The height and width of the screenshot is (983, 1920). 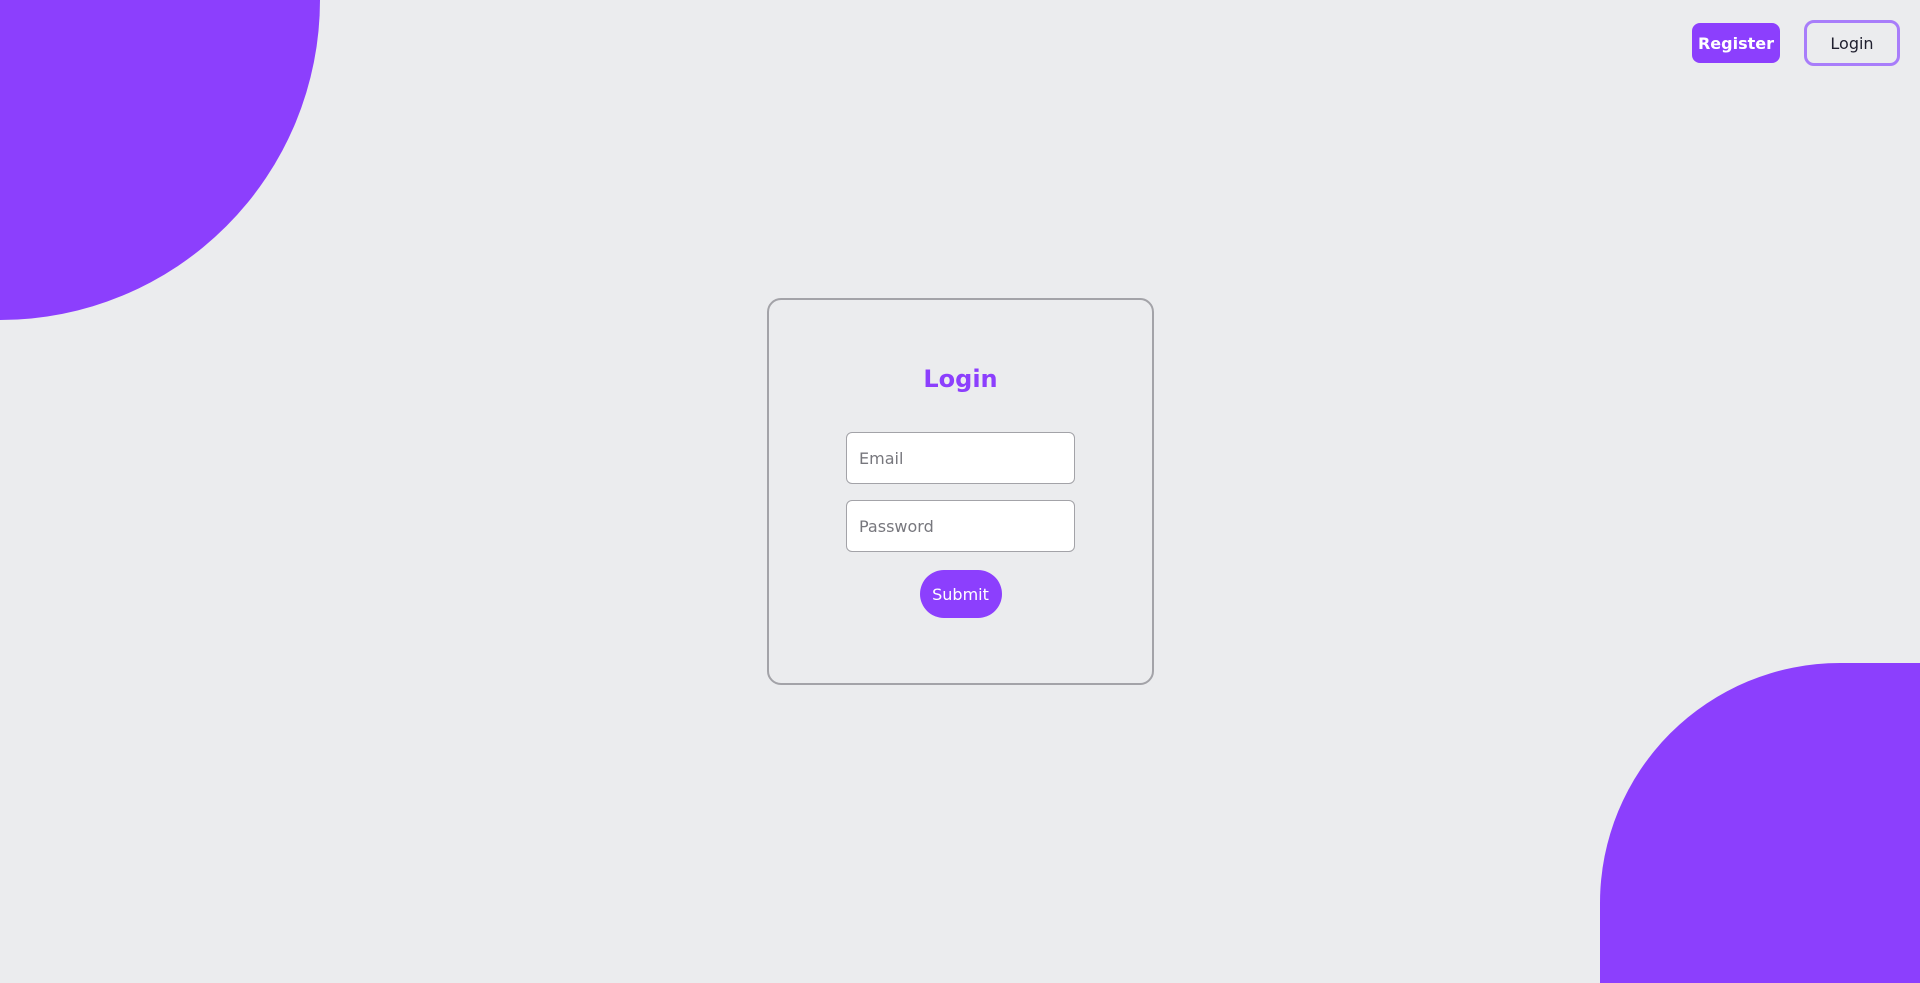 What do you see at coordinates (160, 160) in the screenshot?
I see `decorative-blob-top-left` at bounding box center [160, 160].